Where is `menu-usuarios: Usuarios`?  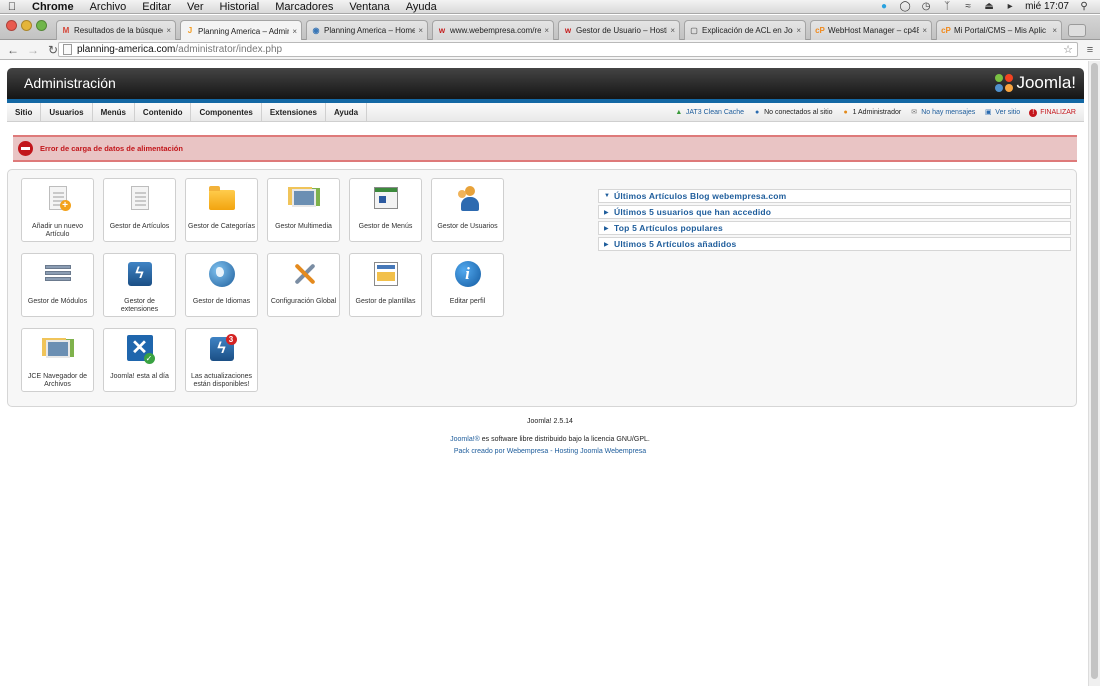
menu-usuarios: Usuarios is located at coordinates (67, 112).